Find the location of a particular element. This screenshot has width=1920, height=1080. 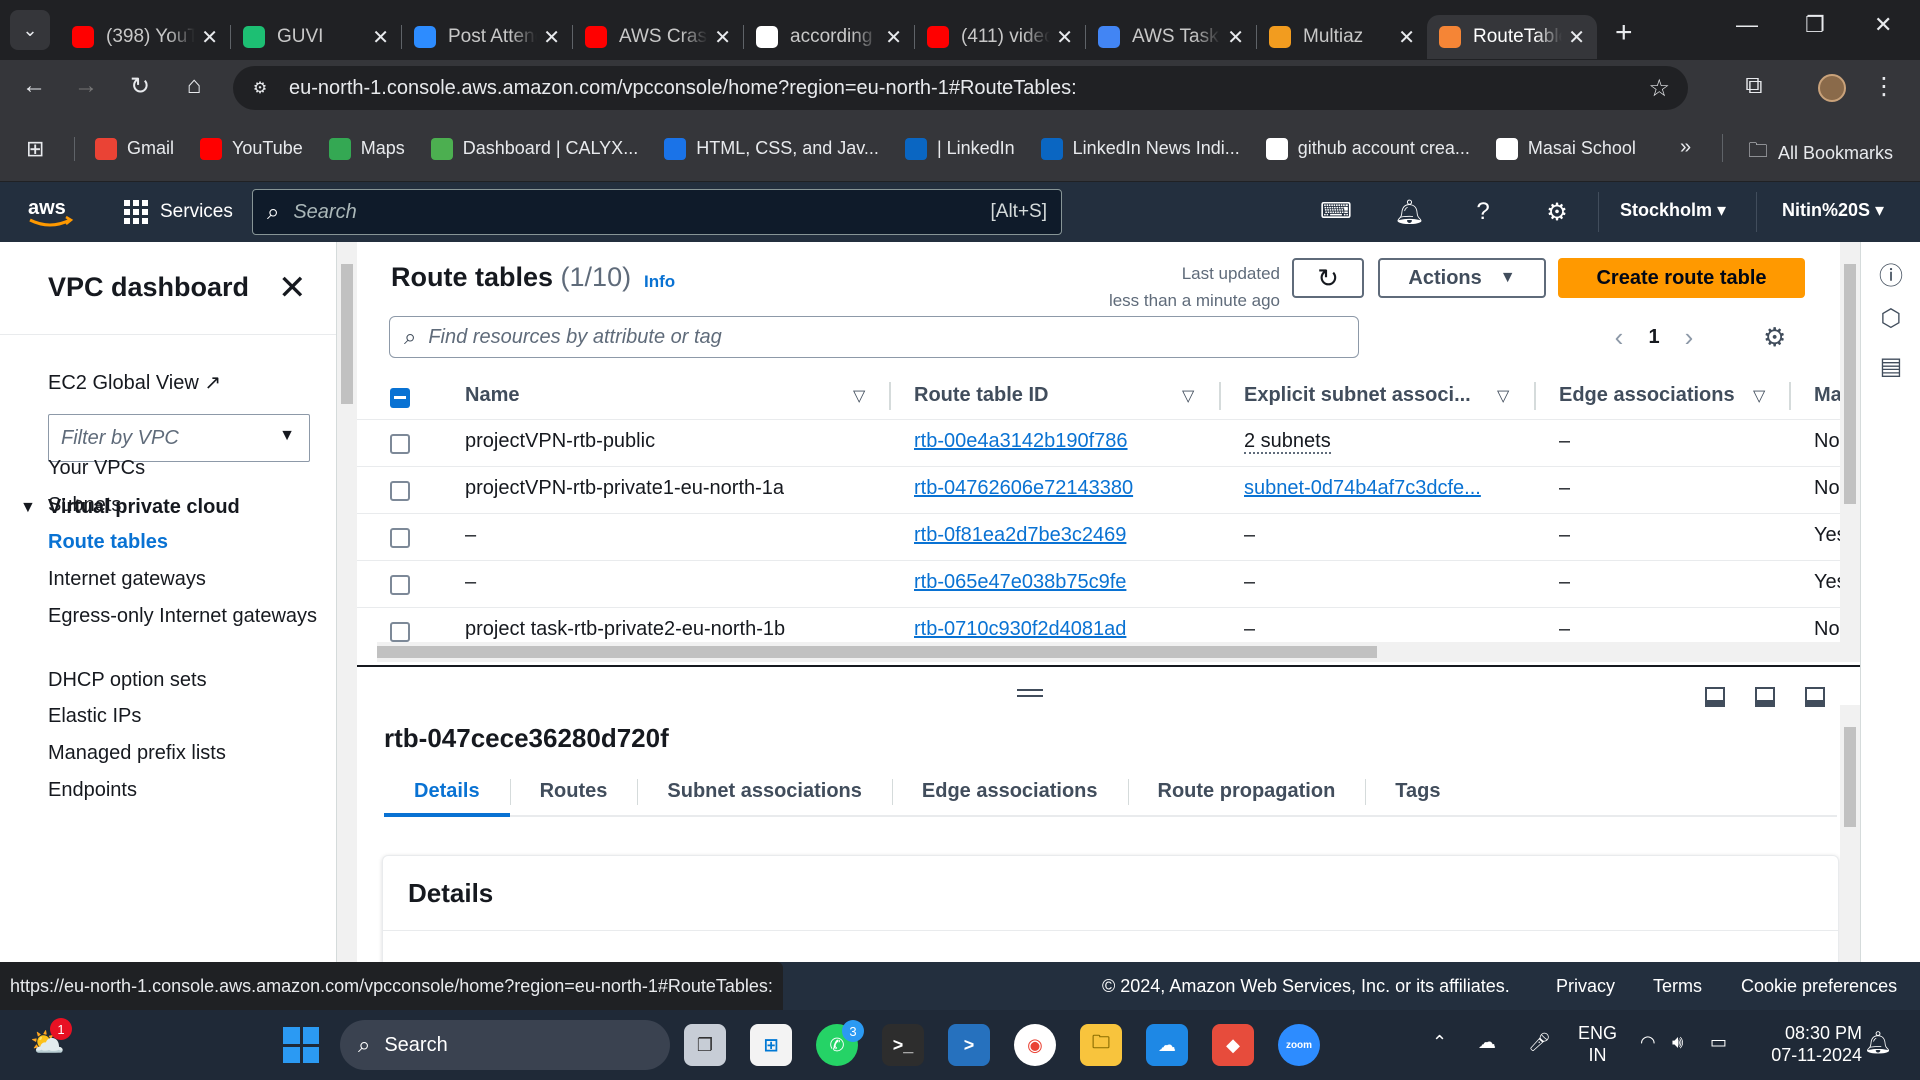

next-page-icon: › is located at coordinates (1689, 337).